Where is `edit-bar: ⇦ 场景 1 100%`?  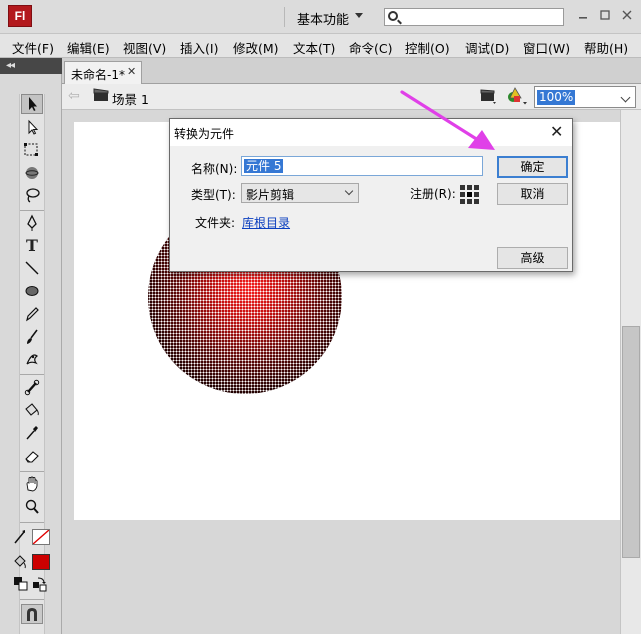 edit-bar: ⇦ 场景 1 100% is located at coordinates (351, 97).